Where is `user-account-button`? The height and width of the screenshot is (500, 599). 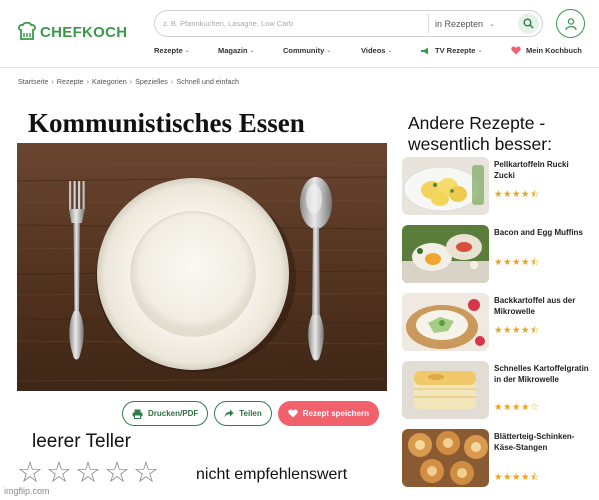
user-account-button is located at coordinates (570, 23).